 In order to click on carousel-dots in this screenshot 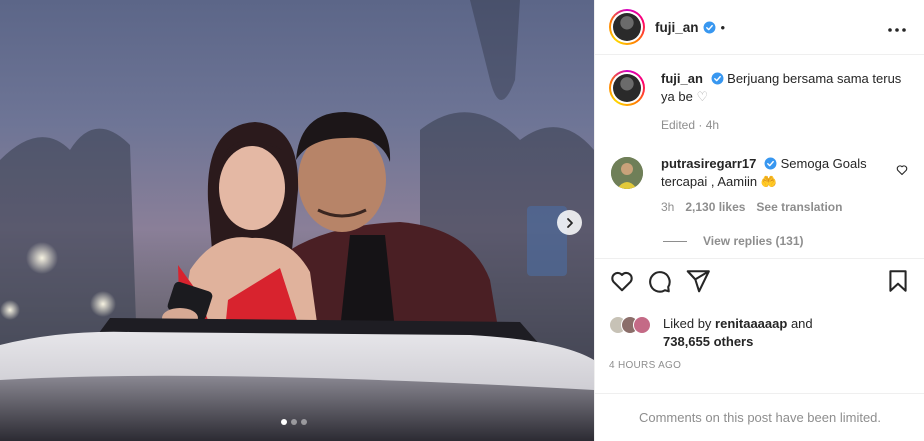, I will do `click(294, 422)`.